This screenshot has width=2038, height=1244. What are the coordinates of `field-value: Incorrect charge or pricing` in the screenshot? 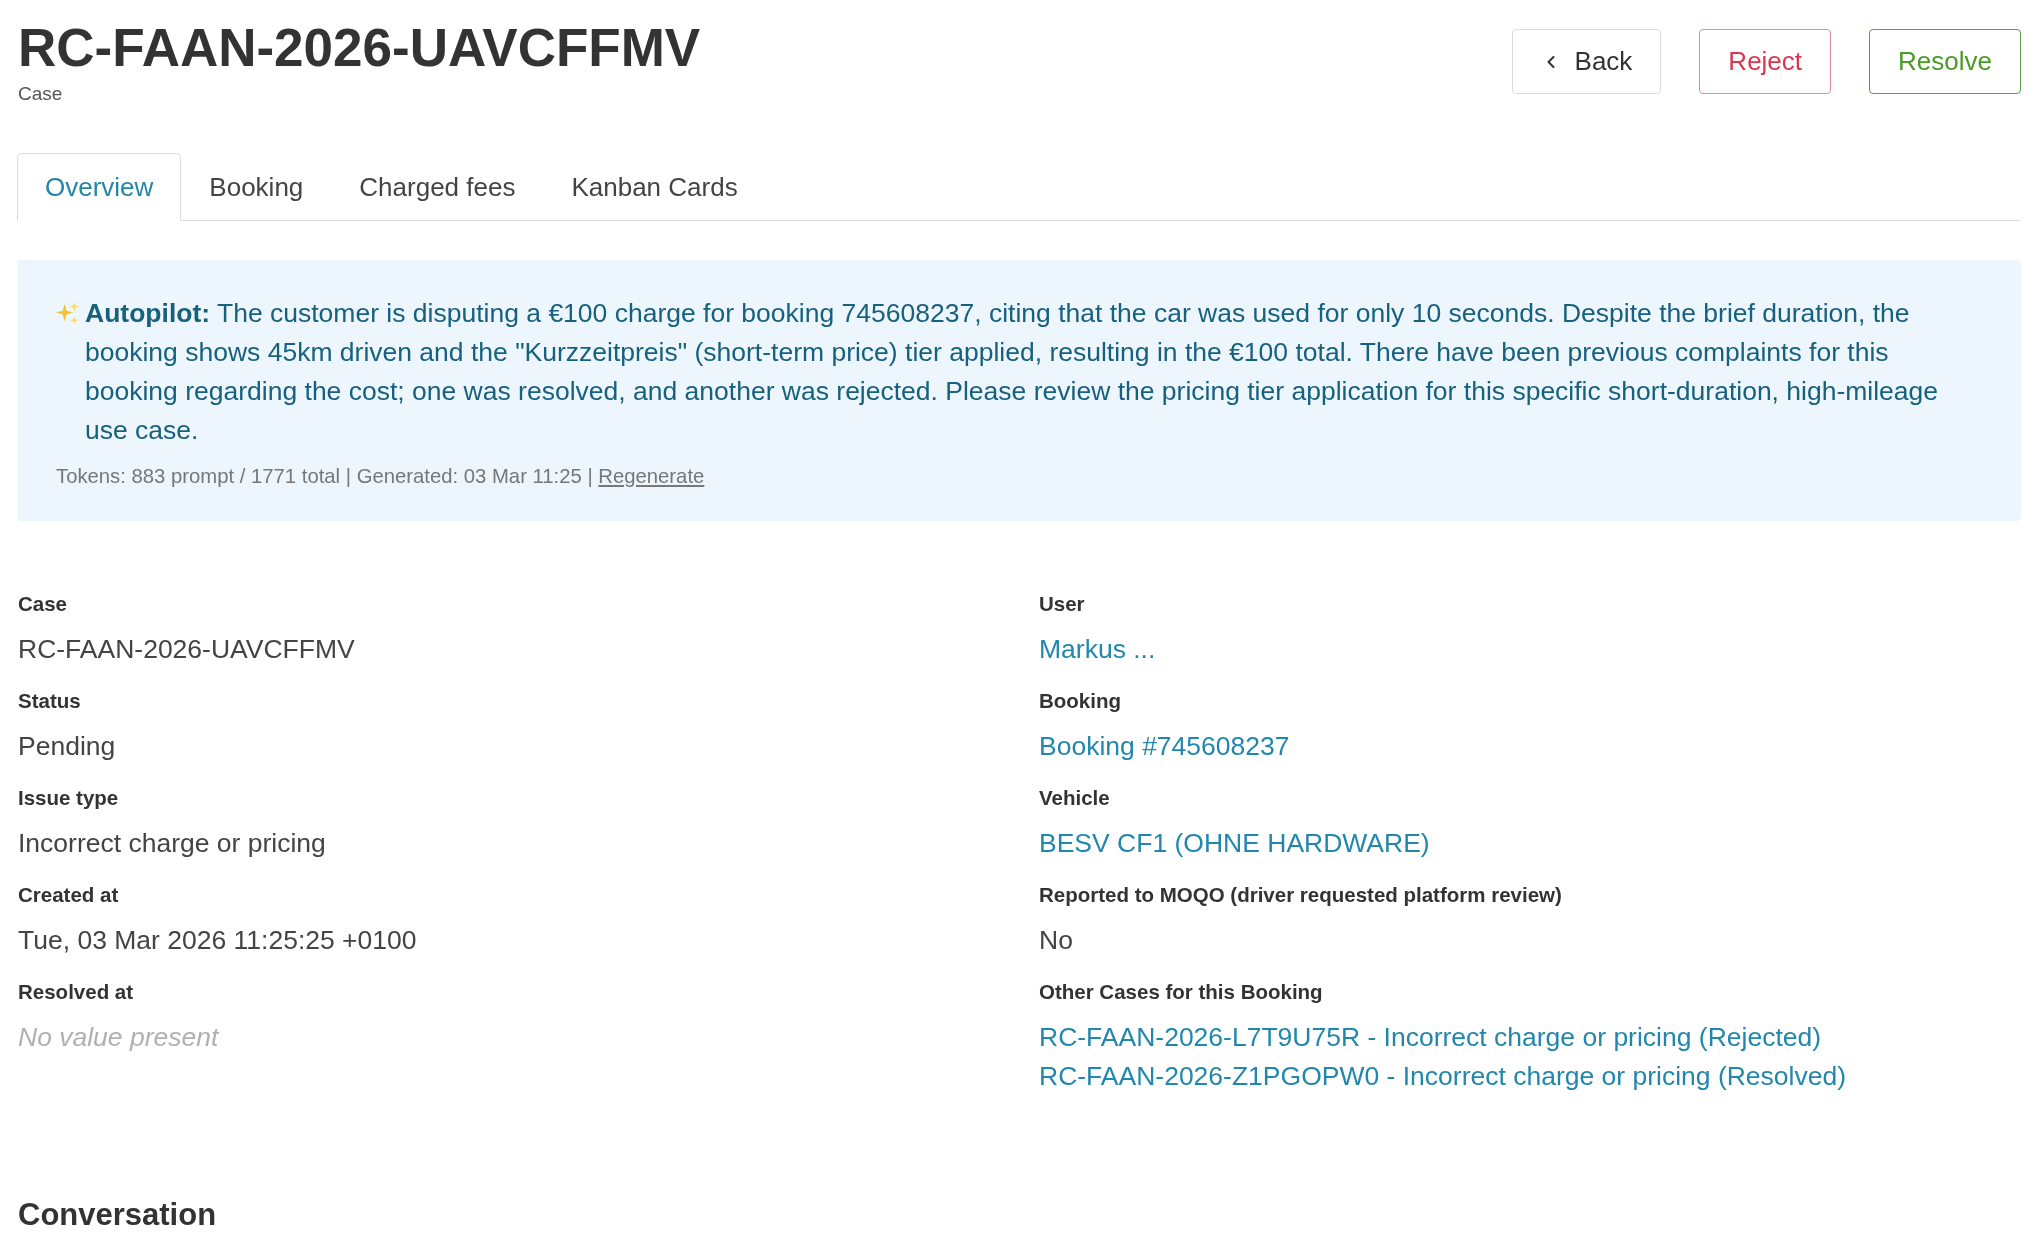 It's located at (172, 843).